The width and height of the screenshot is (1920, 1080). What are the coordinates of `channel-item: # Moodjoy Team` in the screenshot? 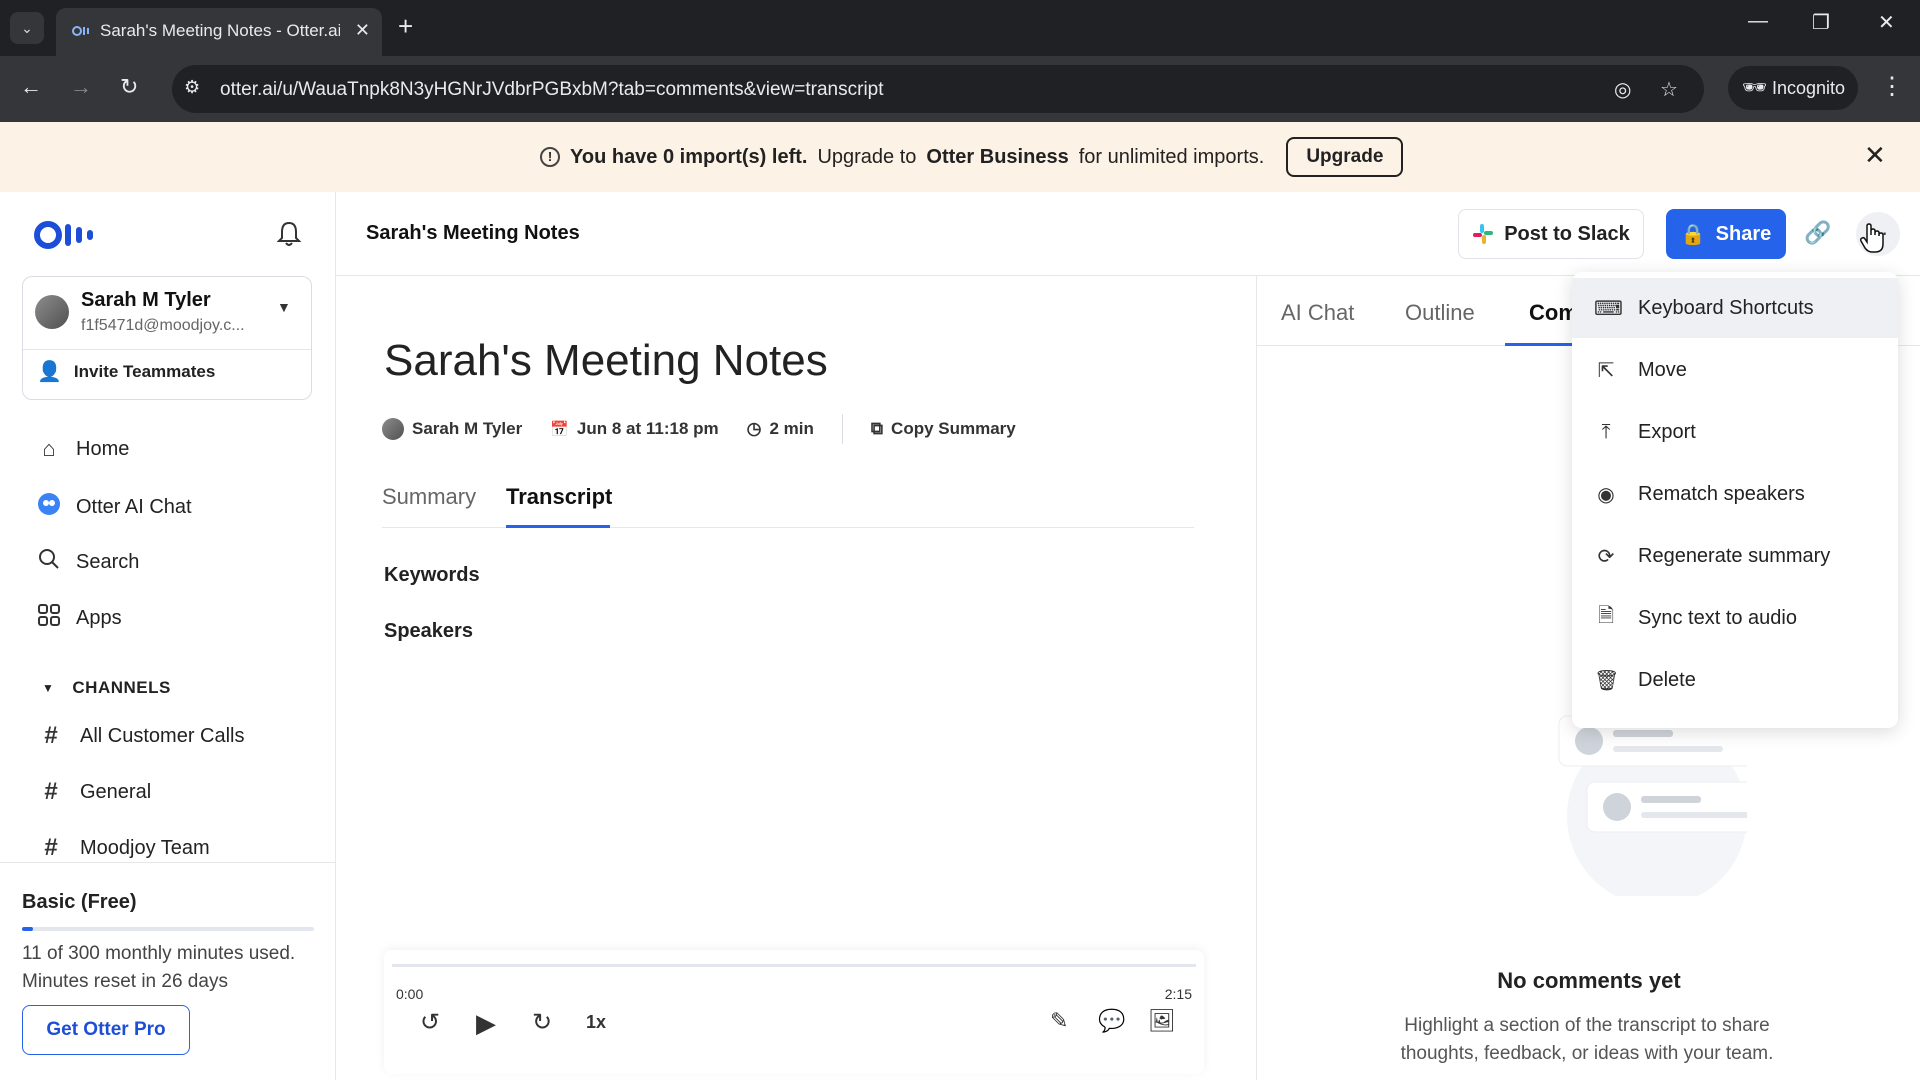 It's located at (124, 848).